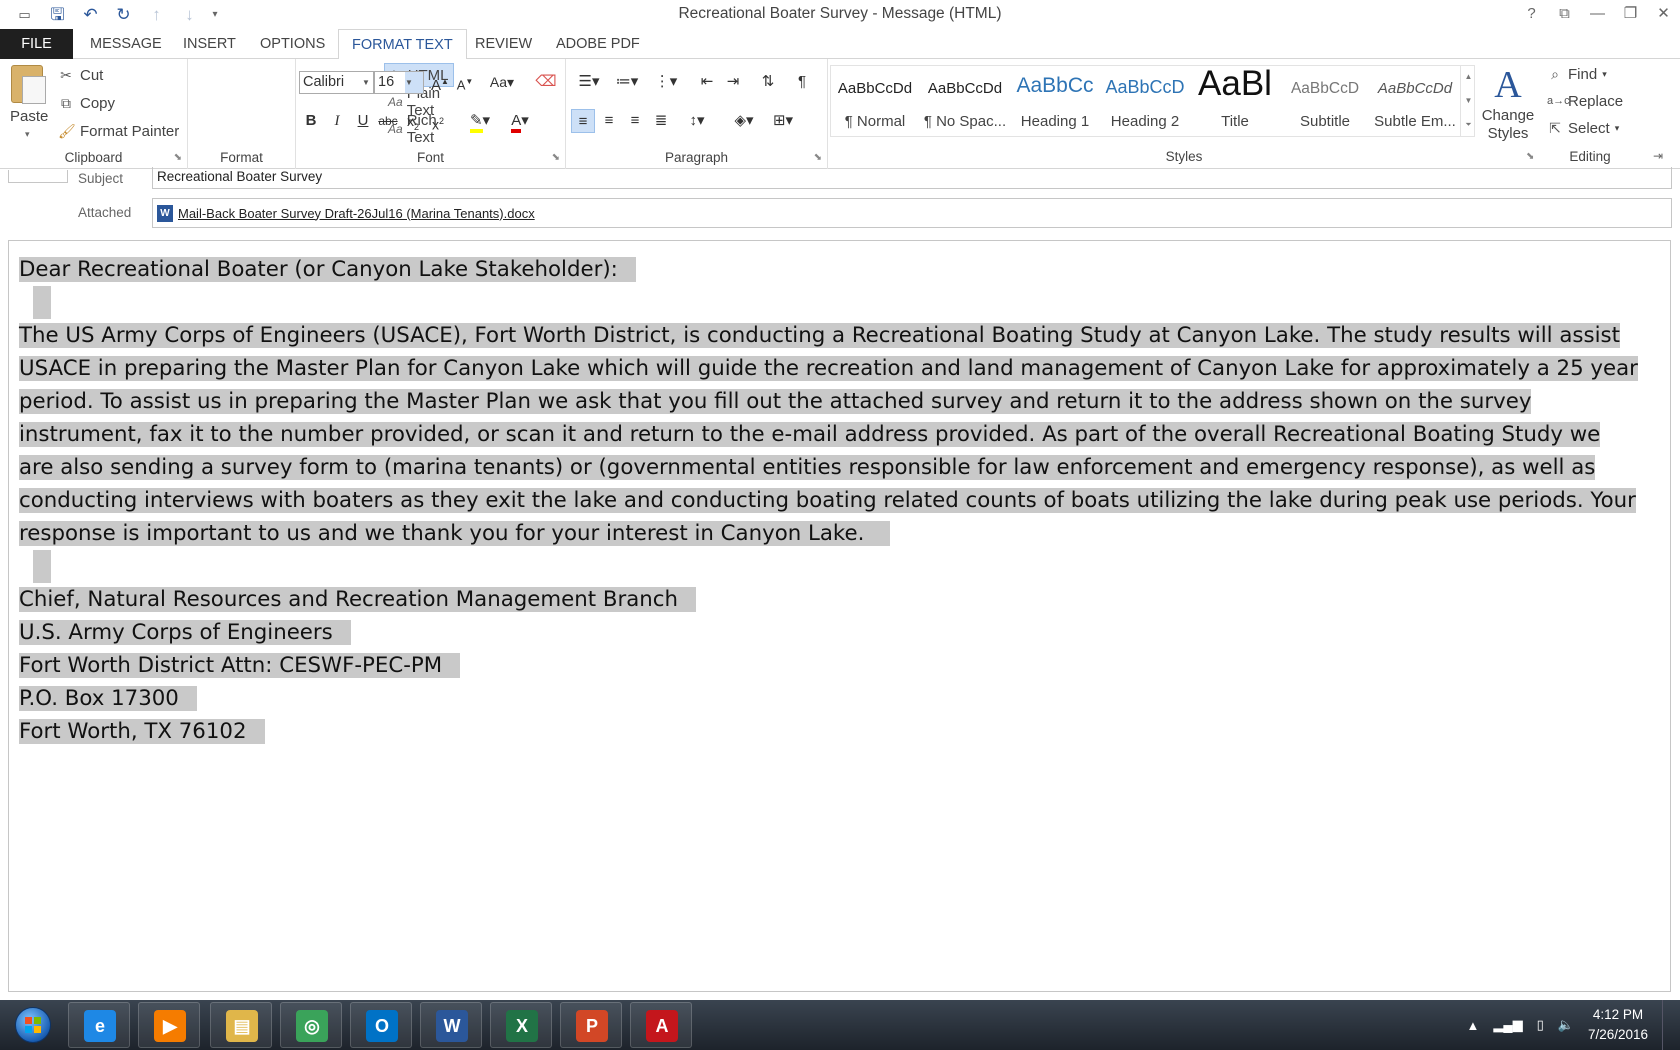 This screenshot has height=1050, width=1680. What do you see at coordinates (502, 82) in the screenshot?
I see `change-case-icon: Aa▾` at bounding box center [502, 82].